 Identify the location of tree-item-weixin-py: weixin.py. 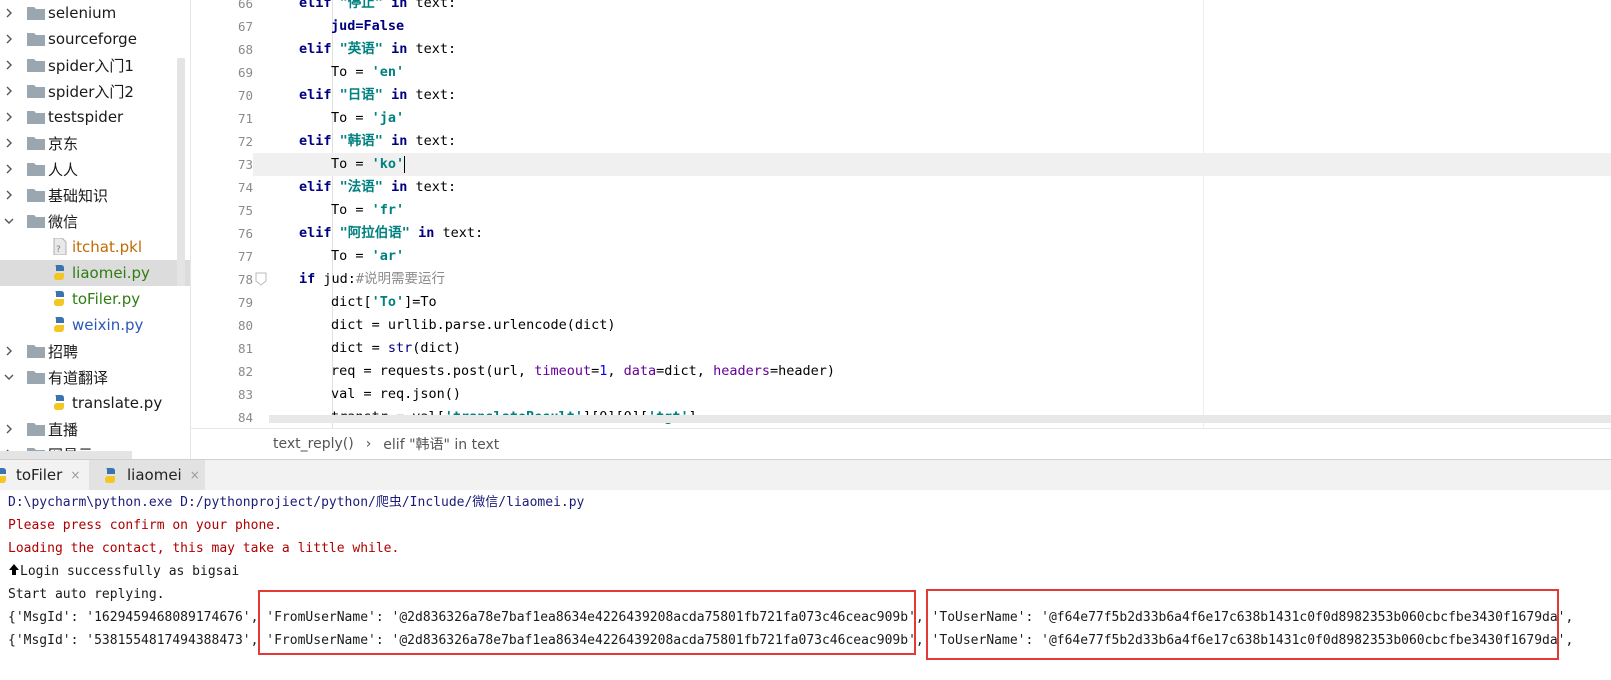
(95, 325).